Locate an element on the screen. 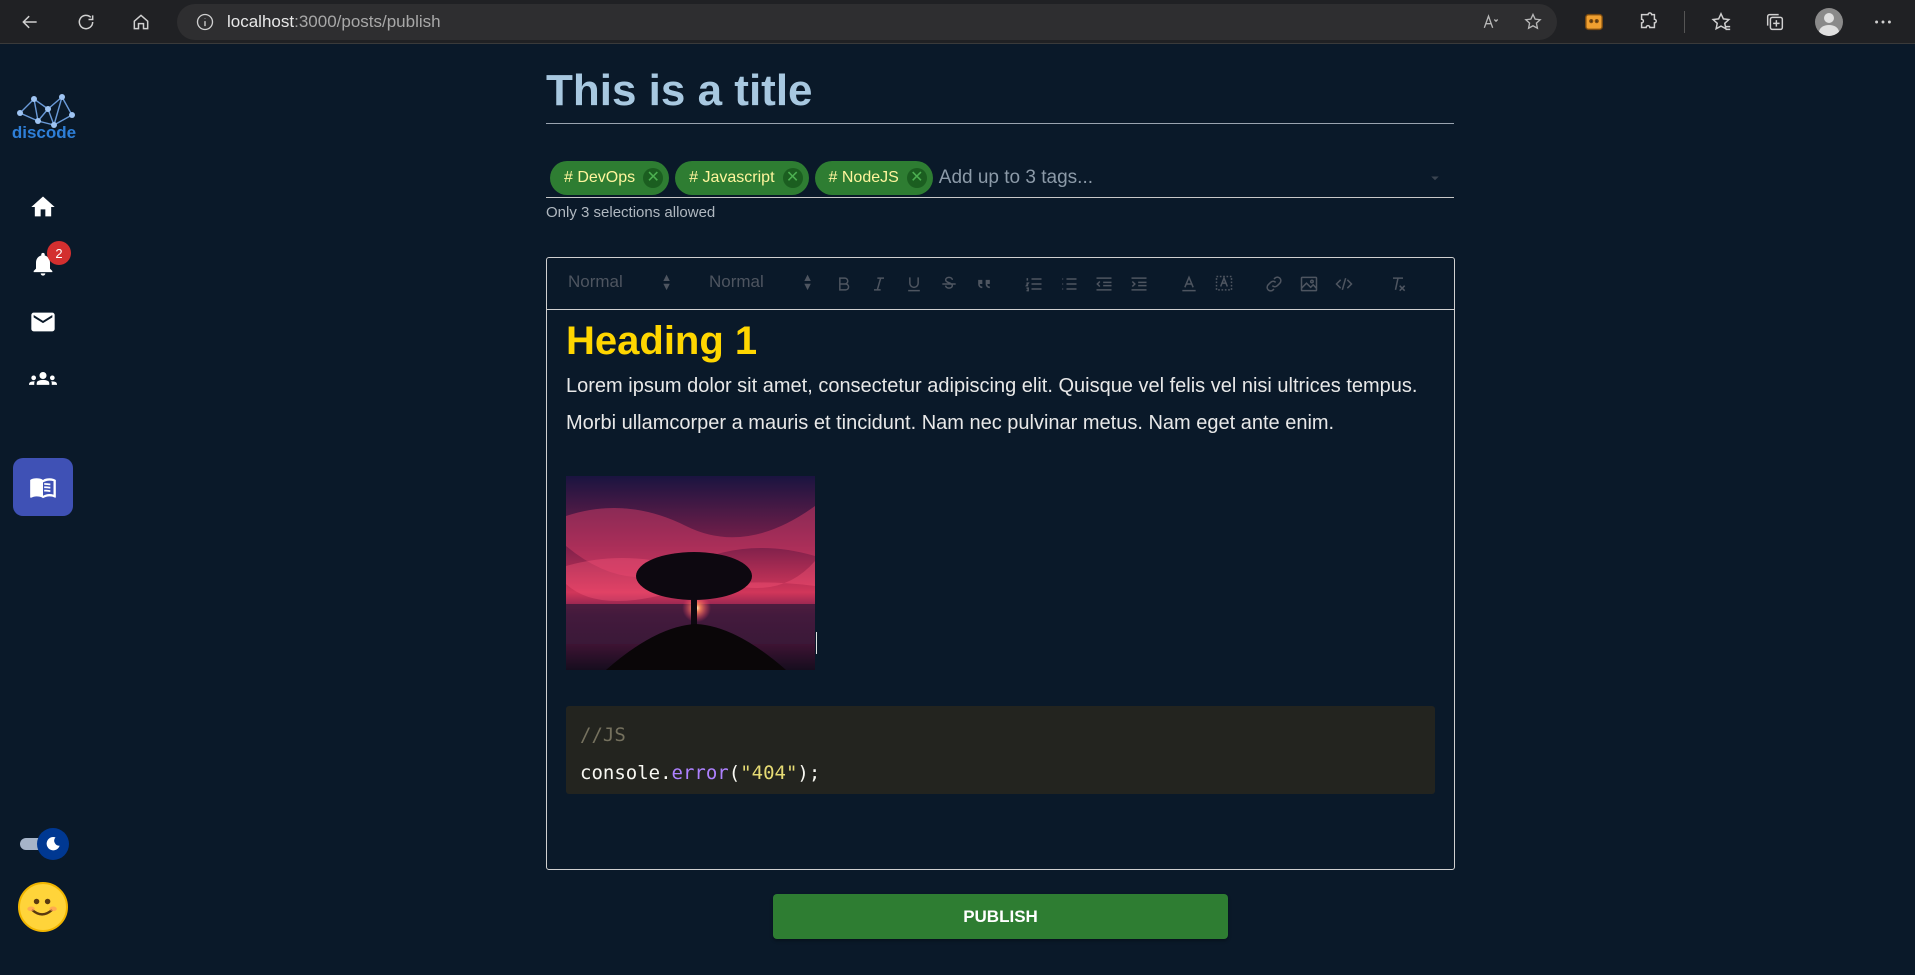  image-button is located at coordinates (1309, 284).